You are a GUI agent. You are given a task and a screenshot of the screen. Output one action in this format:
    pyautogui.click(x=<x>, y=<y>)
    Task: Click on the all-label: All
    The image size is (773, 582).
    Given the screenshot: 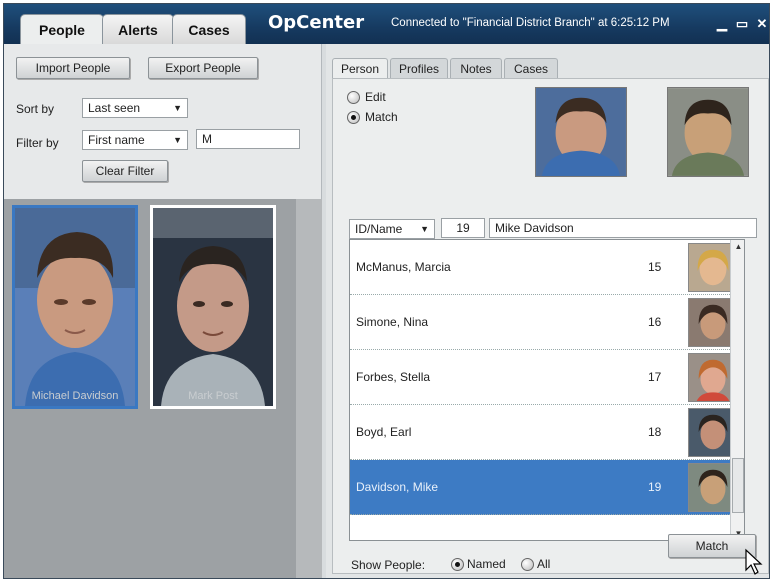 What is the action you would take?
    pyautogui.click(x=544, y=564)
    